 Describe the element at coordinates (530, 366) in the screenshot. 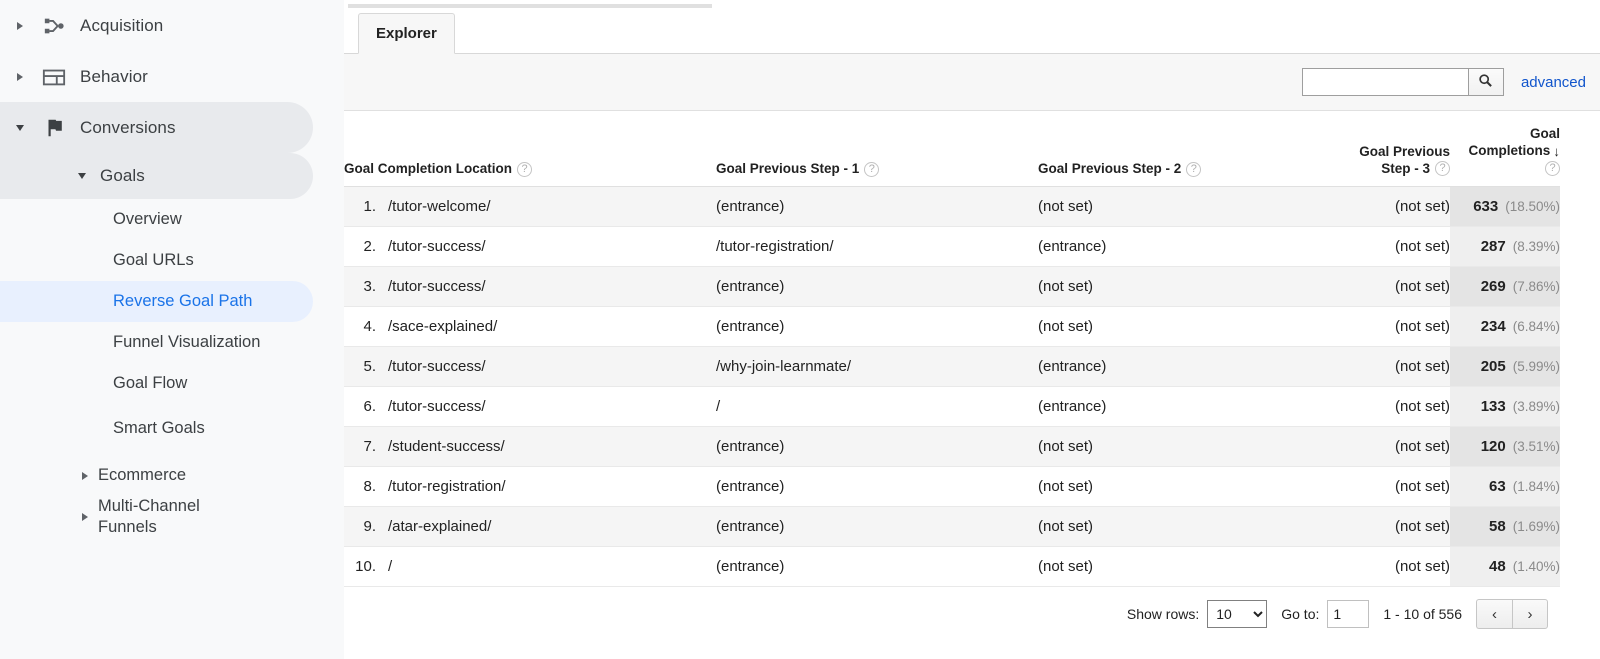

I see `cell-goal-completion-location: 5./tutor-success/` at that location.